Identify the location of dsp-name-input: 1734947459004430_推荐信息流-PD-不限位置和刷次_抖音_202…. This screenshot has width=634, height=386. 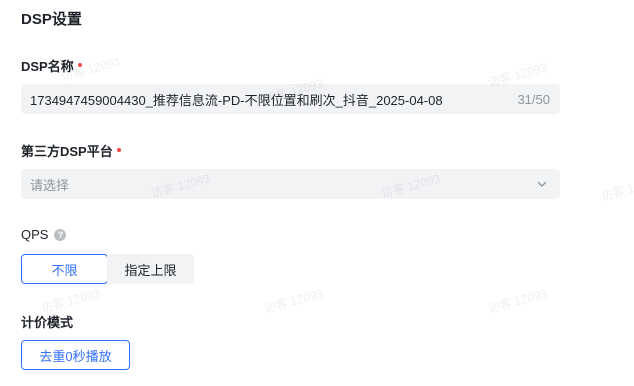
(290, 99).